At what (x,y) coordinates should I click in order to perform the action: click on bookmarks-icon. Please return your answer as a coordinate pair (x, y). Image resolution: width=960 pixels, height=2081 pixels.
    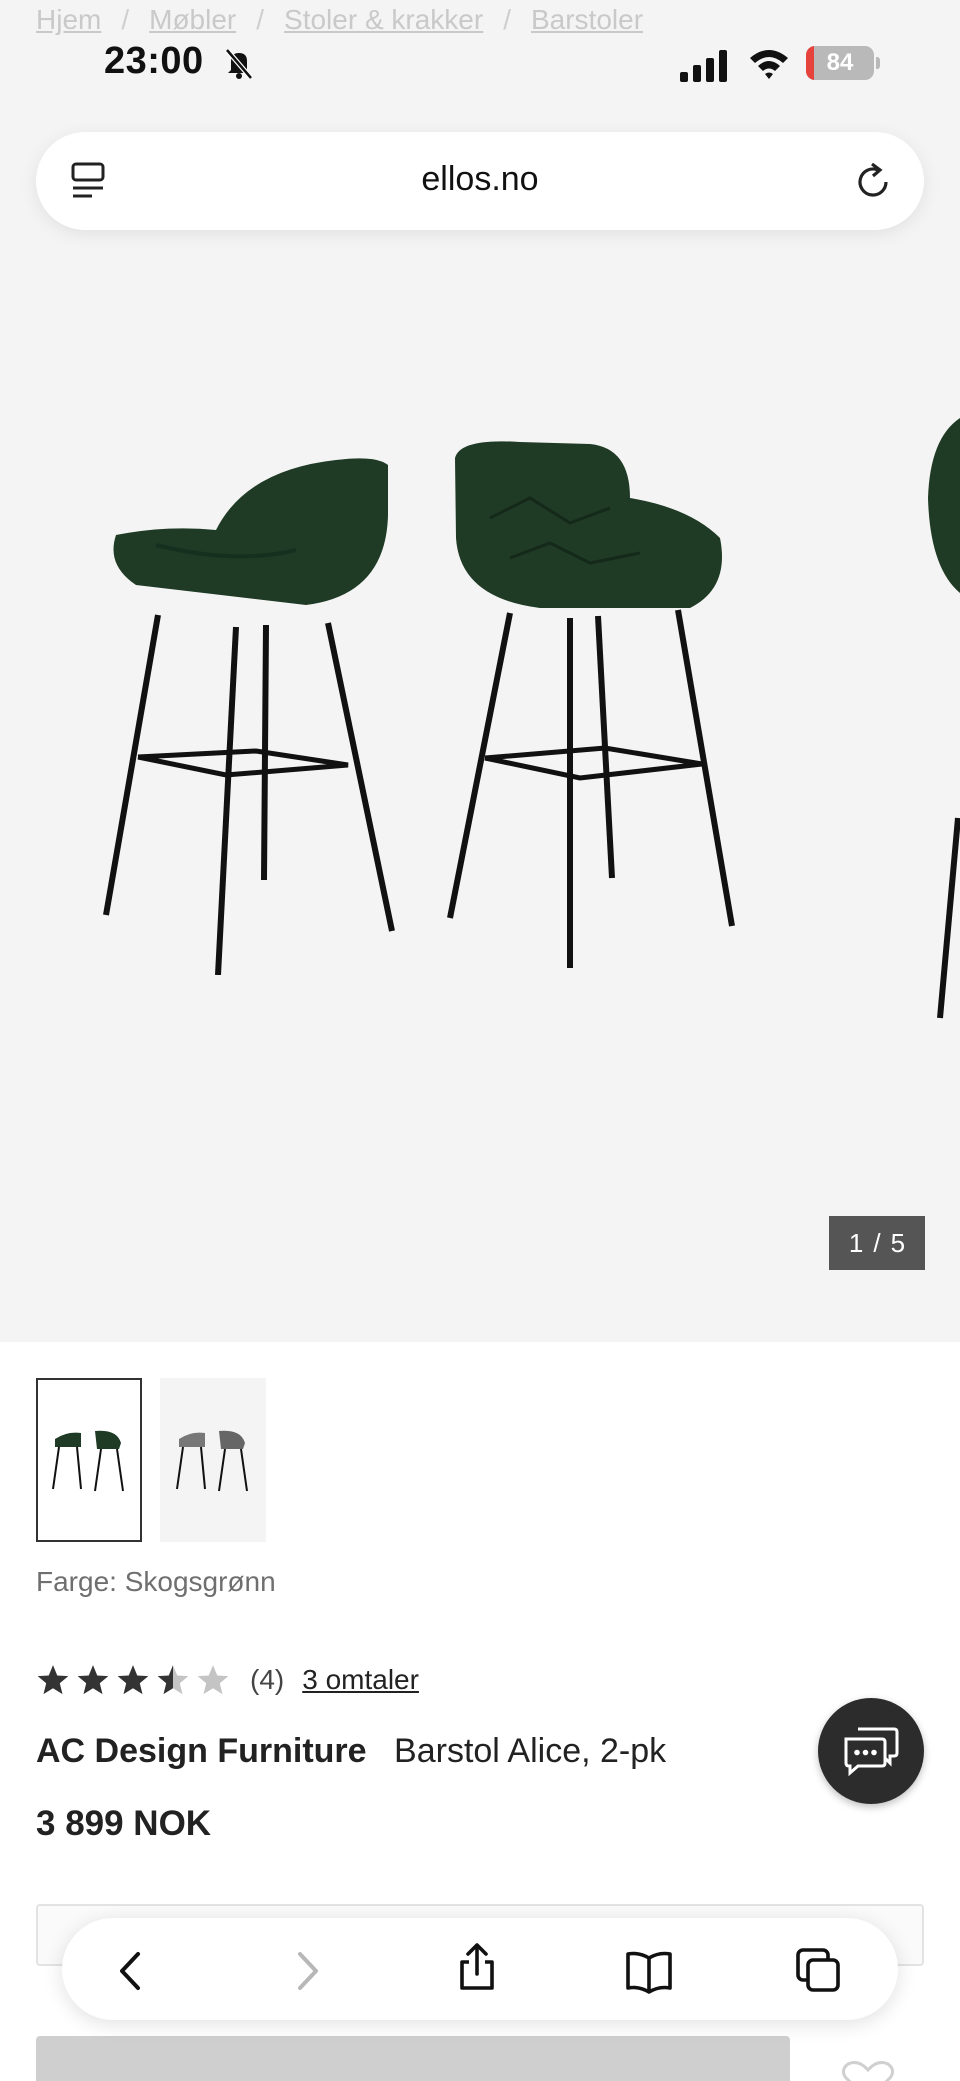
    Looking at the image, I should click on (649, 1971).